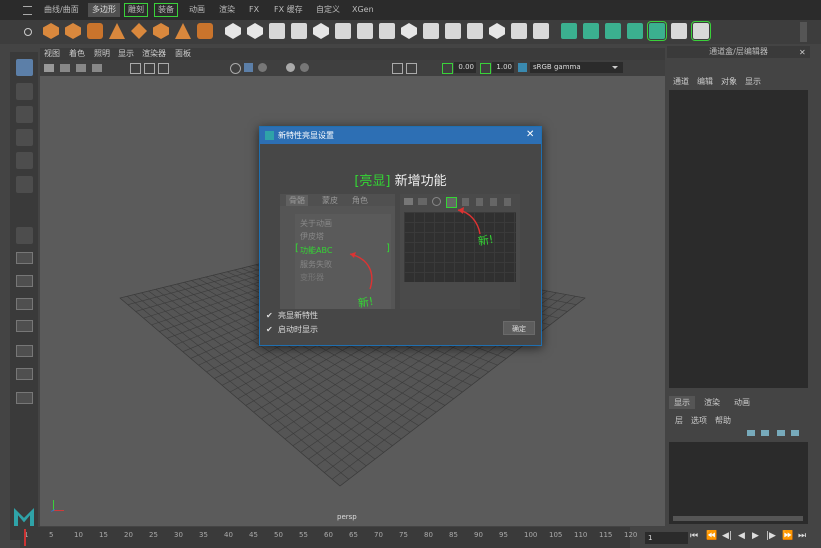  What do you see at coordinates (126, 54) in the screenshot?
I see `menu-show: 显示` at bounding box center [126, 54].